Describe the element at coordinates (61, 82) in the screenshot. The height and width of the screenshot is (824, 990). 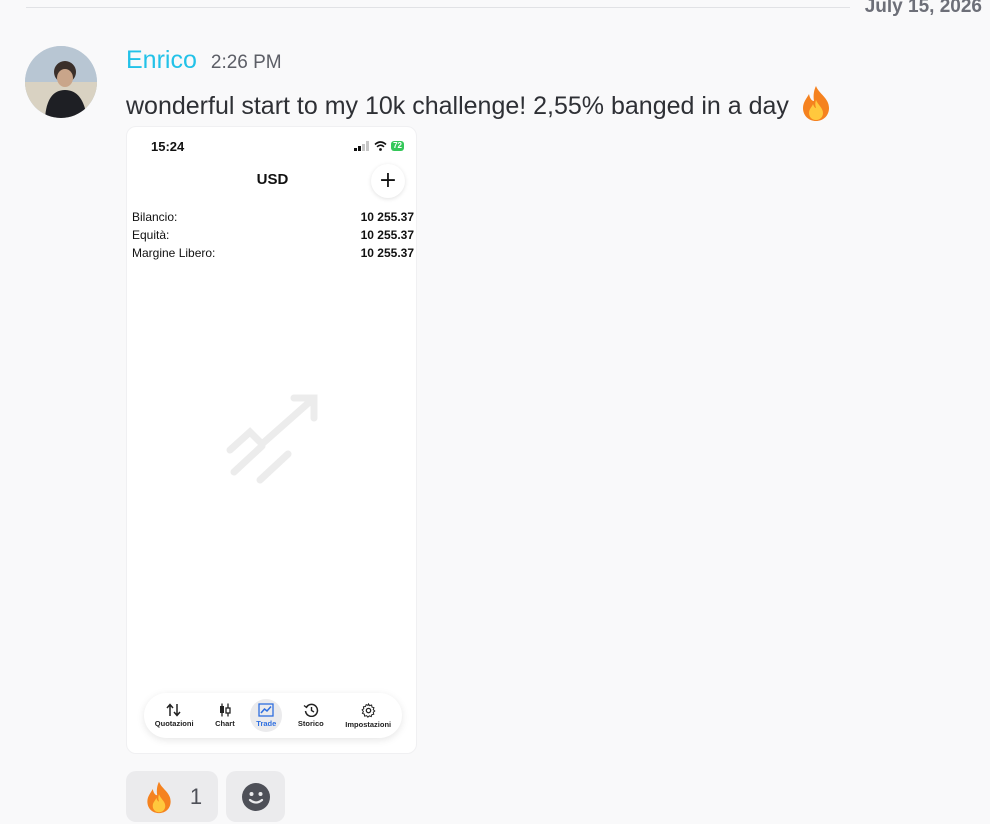
I see `avatar` at that location.